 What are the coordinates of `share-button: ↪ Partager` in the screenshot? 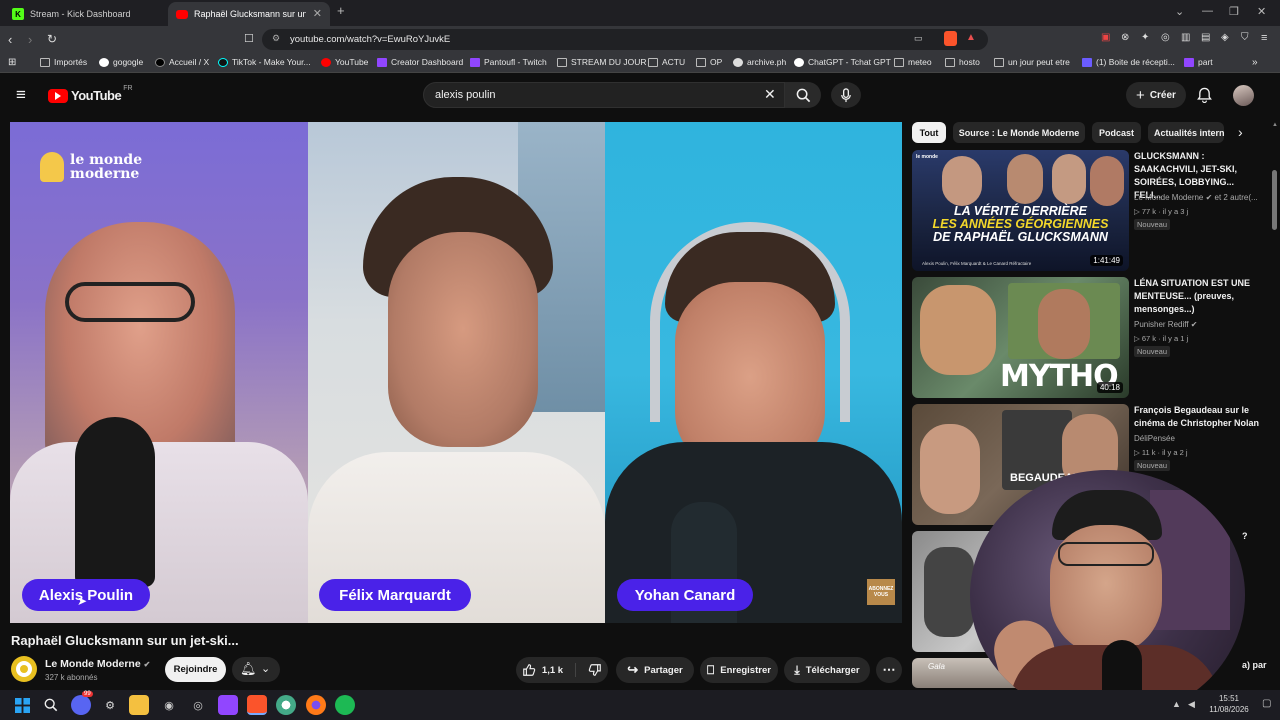 It's located at (655, 670).